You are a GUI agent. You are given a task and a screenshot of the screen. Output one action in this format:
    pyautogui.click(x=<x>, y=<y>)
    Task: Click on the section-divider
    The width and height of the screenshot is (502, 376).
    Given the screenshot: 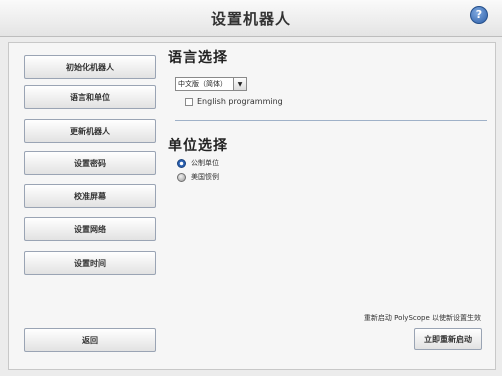 What is the action you would take?
    pyautogui.click(x=331, y=120)
    